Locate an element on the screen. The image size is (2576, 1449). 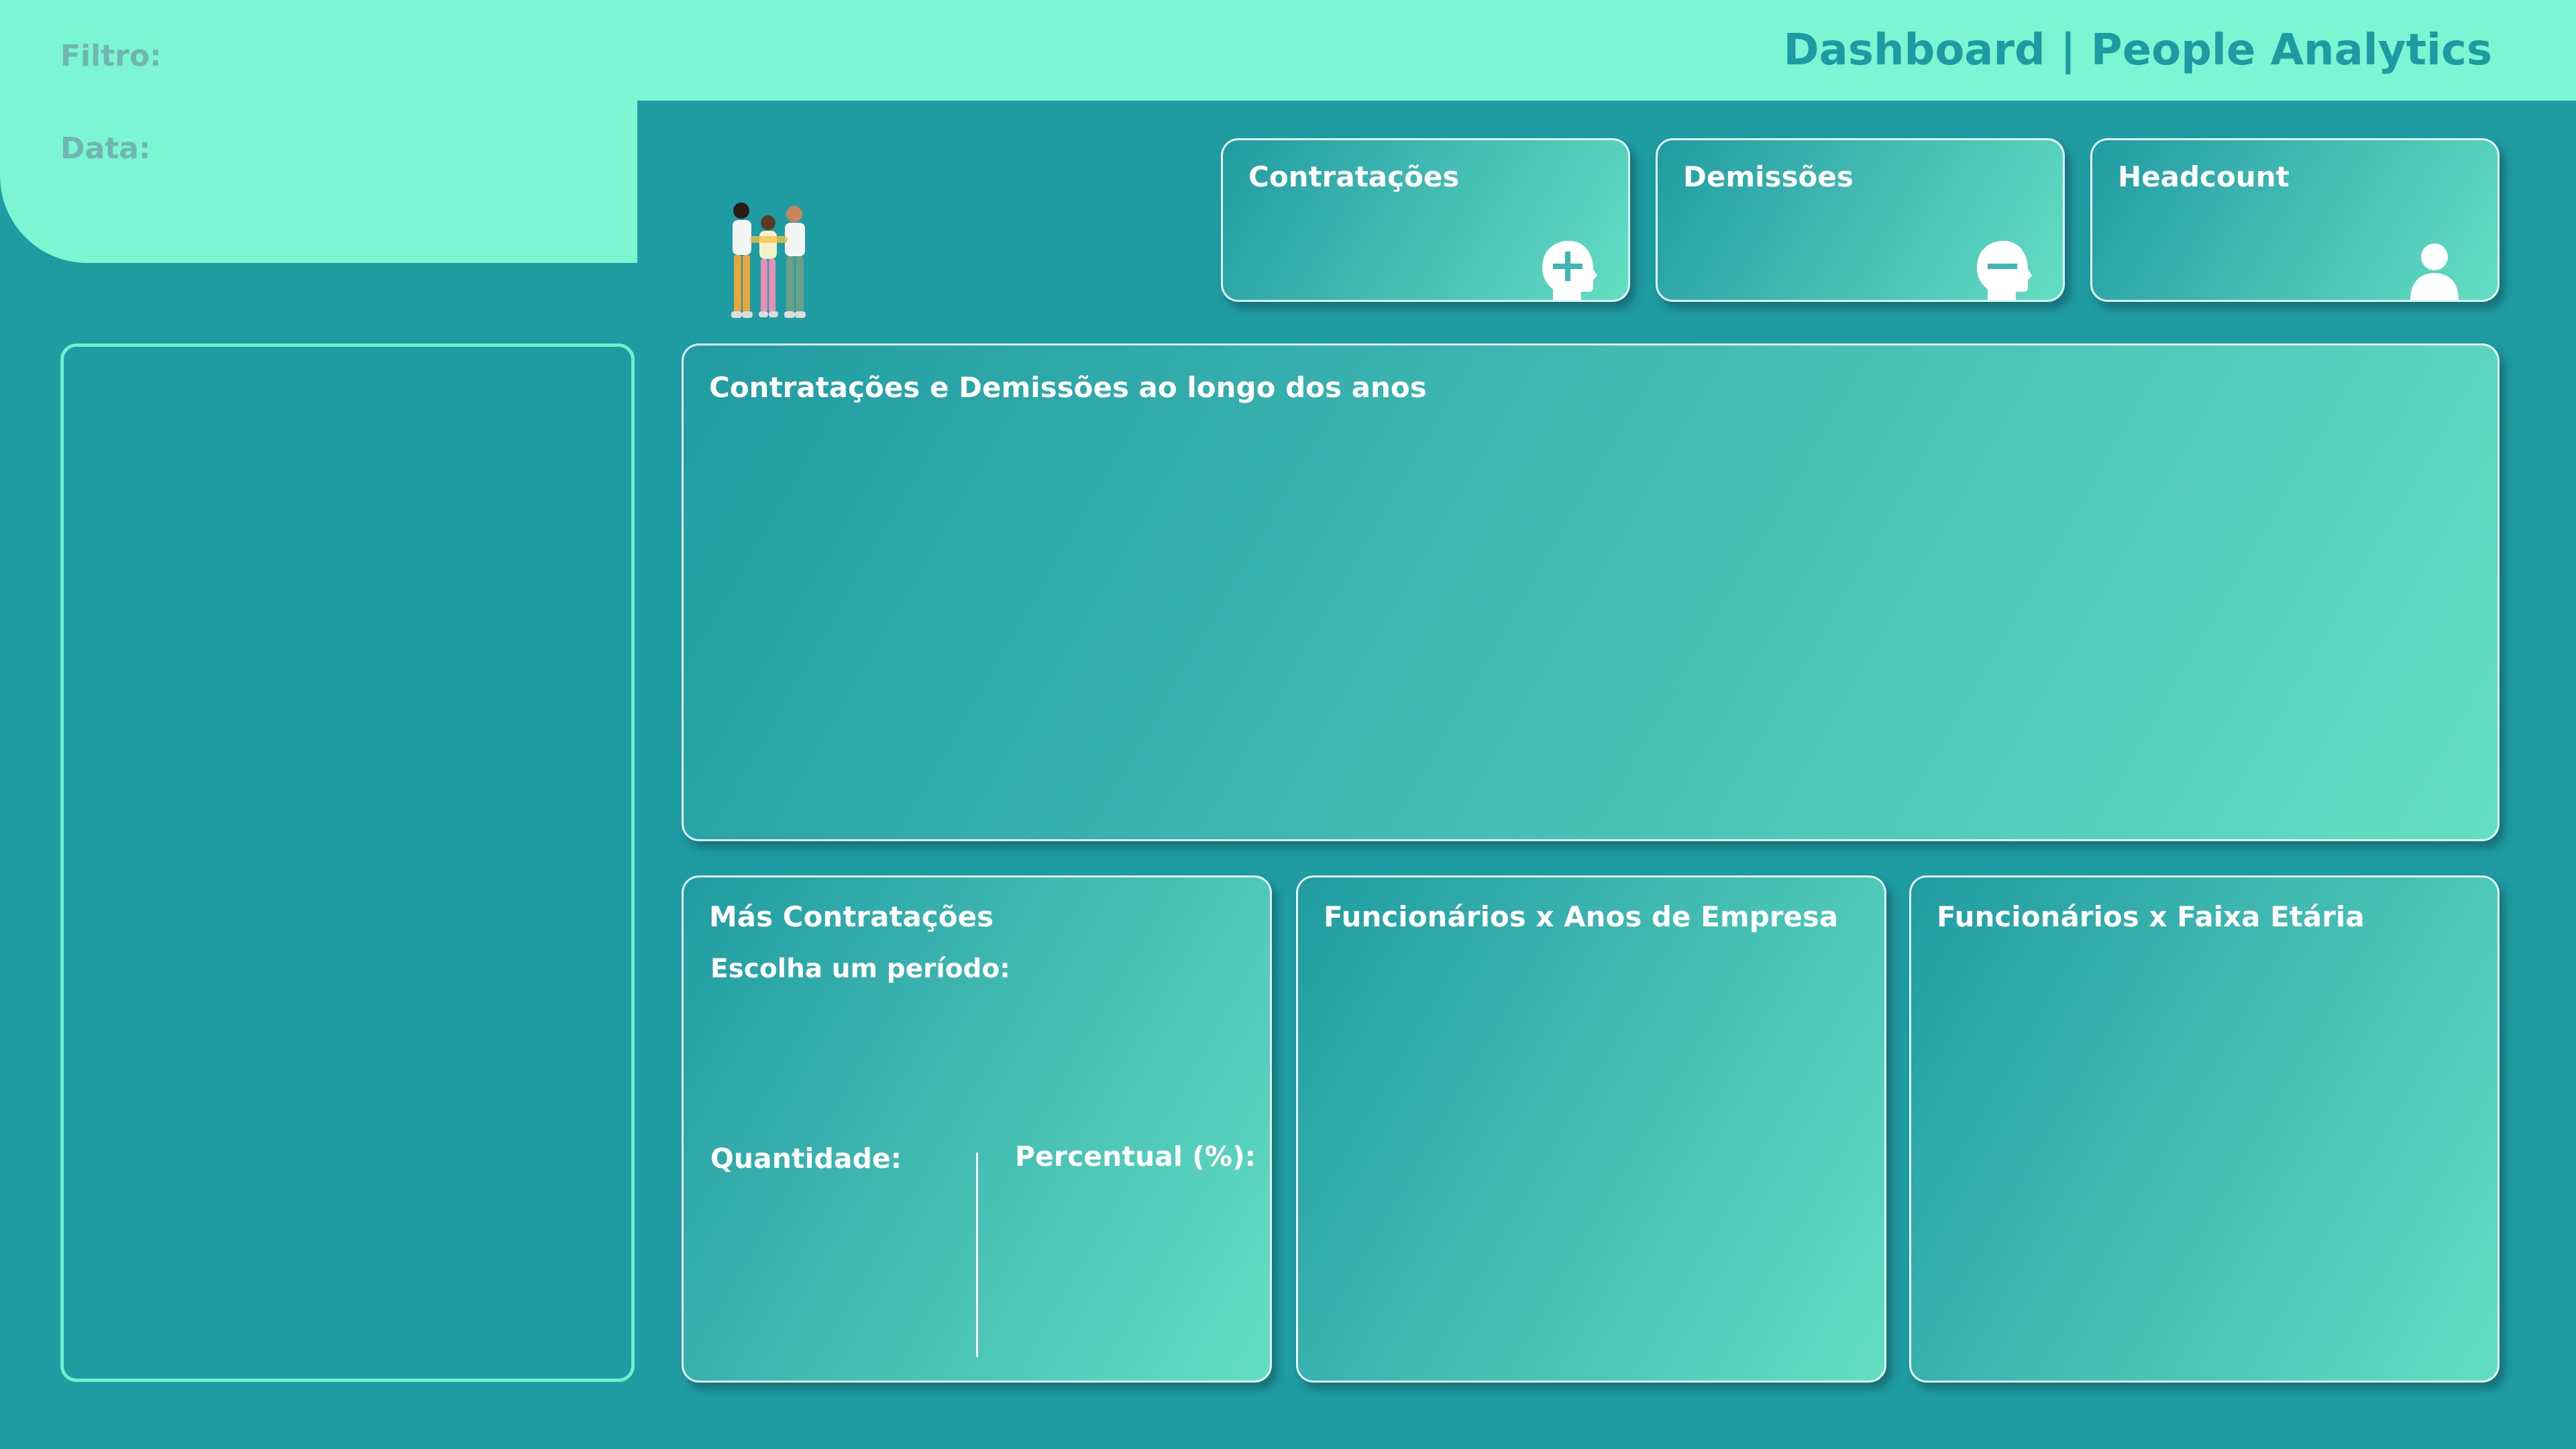
age-chart-card: Funcionários x Faixa Etária is located at coordinates (2204, 1129).